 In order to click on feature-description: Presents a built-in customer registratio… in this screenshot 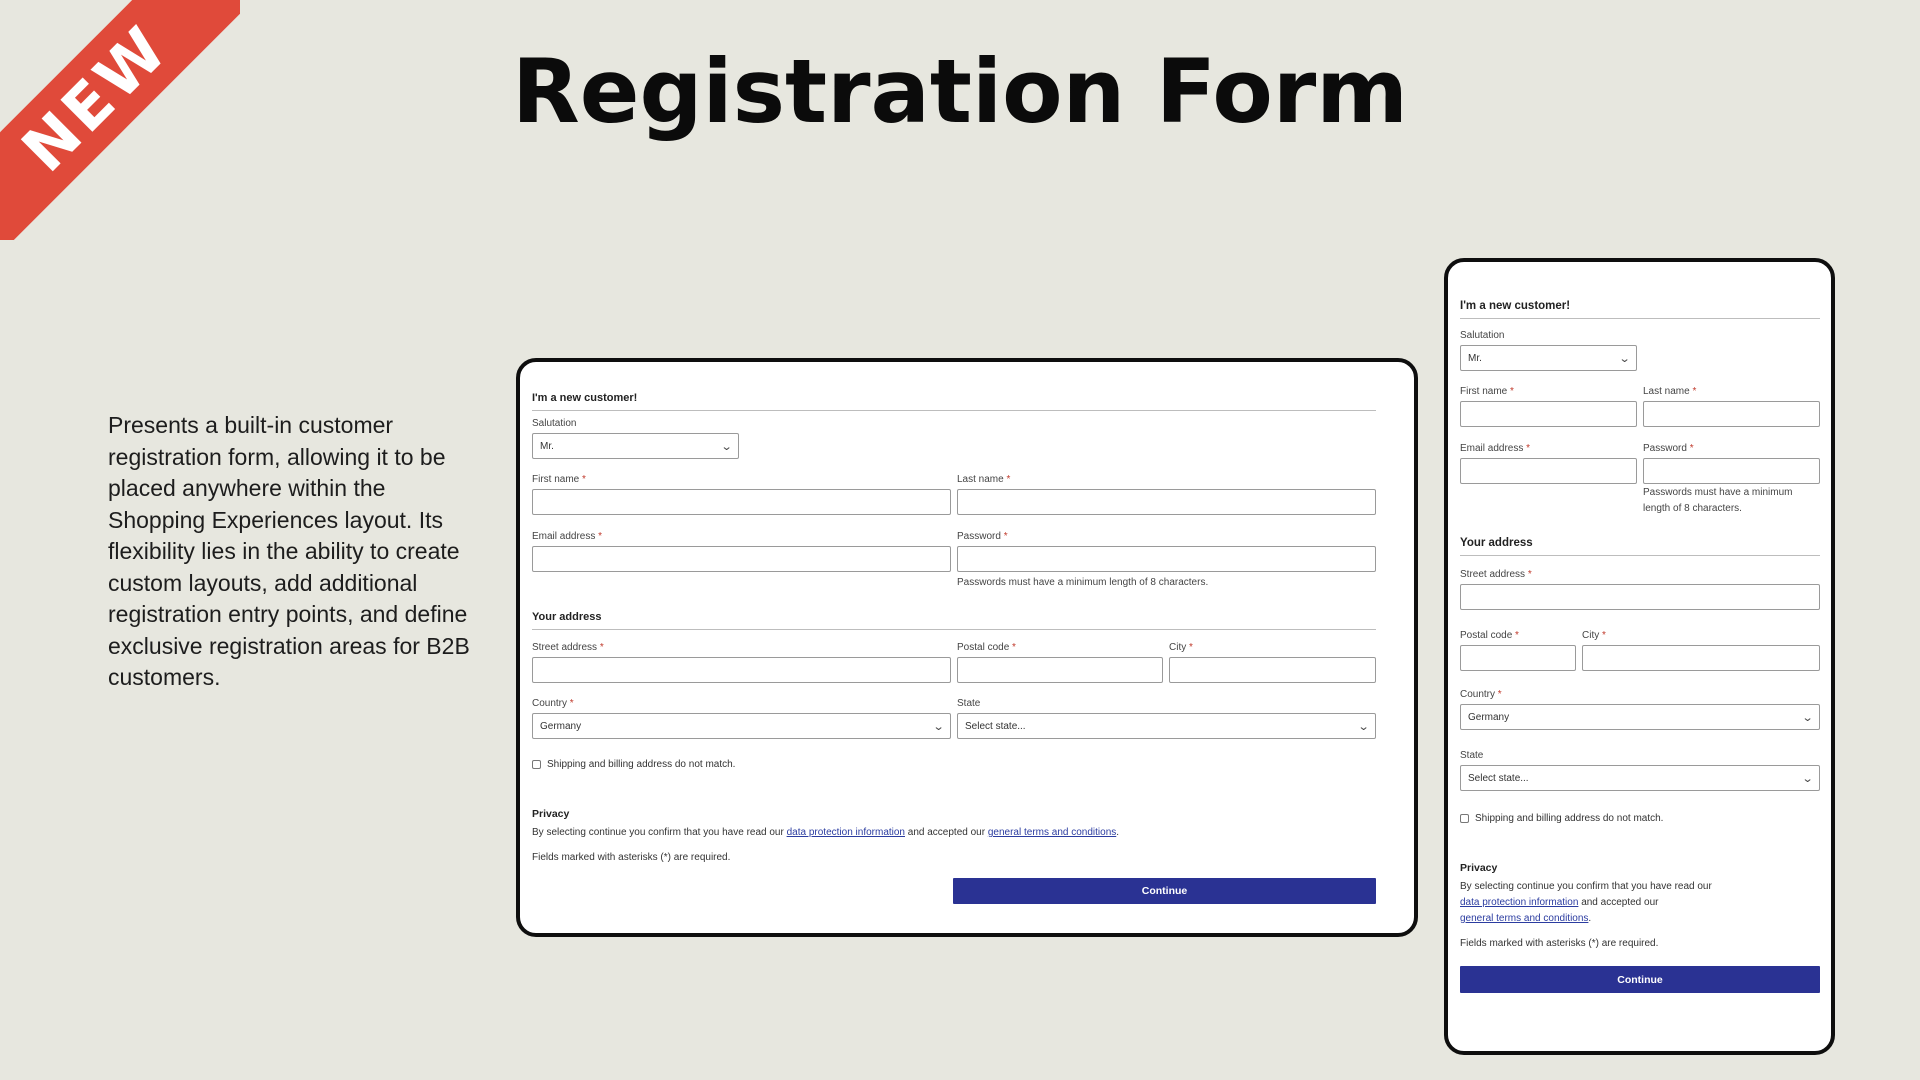, I will do `click(289, 551)`.